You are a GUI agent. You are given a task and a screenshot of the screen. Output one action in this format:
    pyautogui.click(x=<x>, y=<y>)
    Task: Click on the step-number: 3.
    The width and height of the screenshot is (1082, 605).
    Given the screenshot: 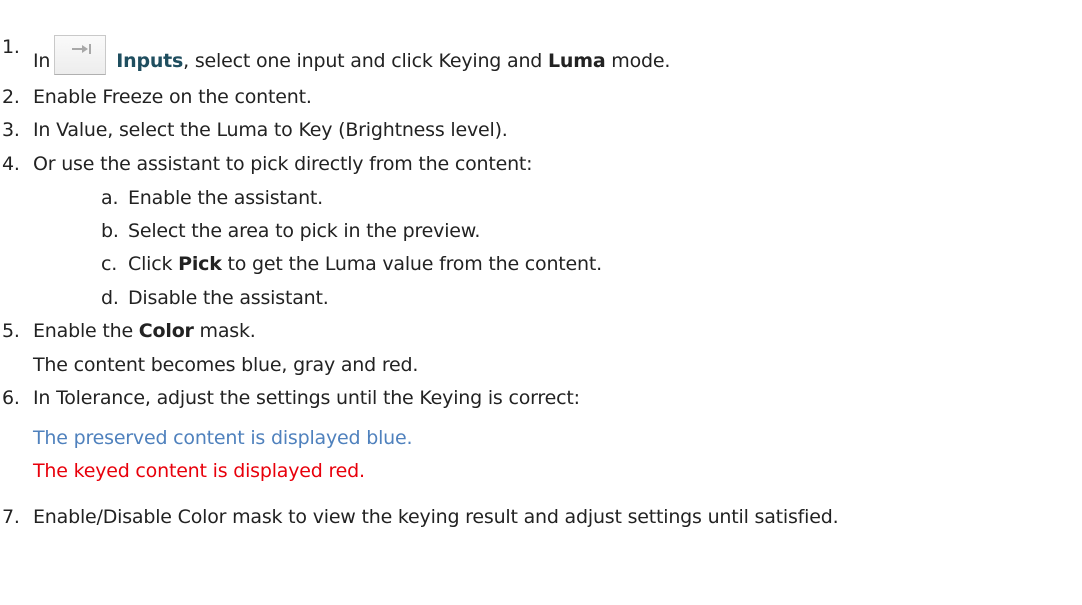 What is the action you would take?
    pyautogui.click(x=11, y=130)
    